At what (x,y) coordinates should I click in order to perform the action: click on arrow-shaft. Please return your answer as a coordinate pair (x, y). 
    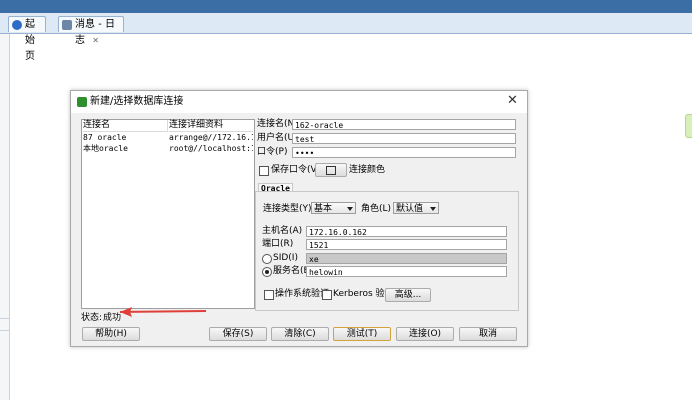
    Looking at the image, I should click on (163, 311).